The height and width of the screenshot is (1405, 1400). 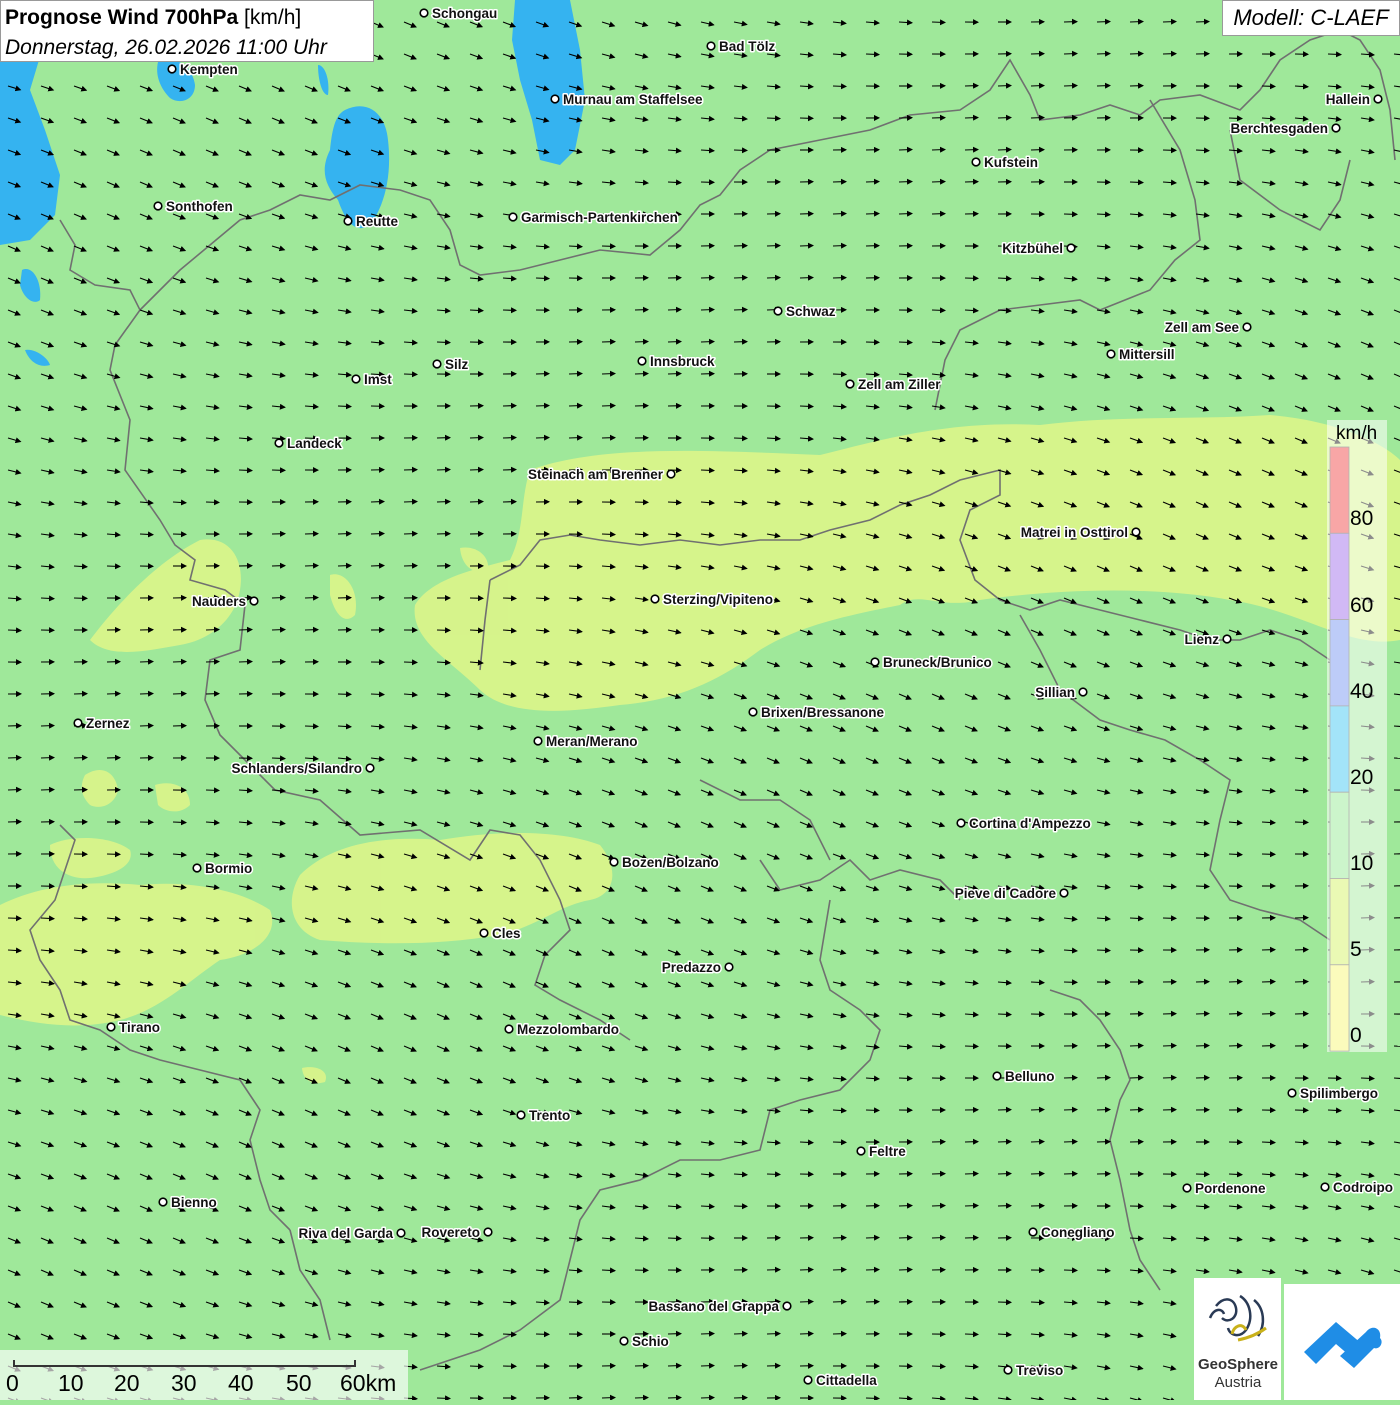 I want to click on scale-label: 40, so click(x=241, y=1383).